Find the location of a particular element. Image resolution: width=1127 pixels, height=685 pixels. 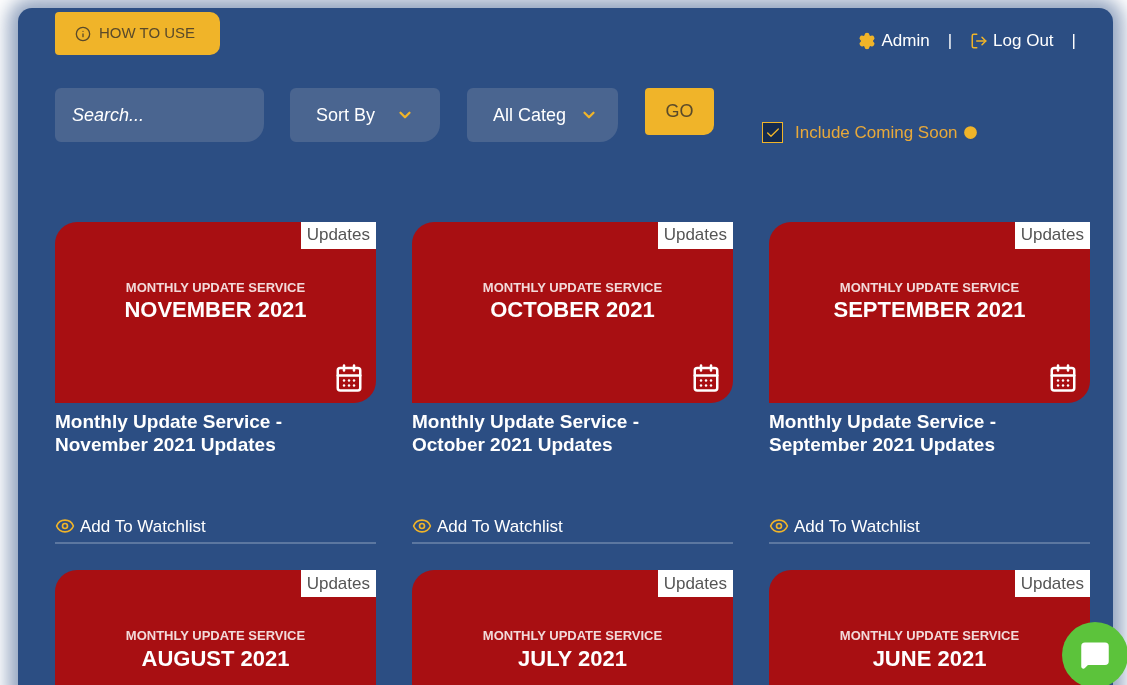

thumbnail: Updates MONTHLY UPDATE SERVICE AUGUST 2021 is located at coordinates (215, 627).